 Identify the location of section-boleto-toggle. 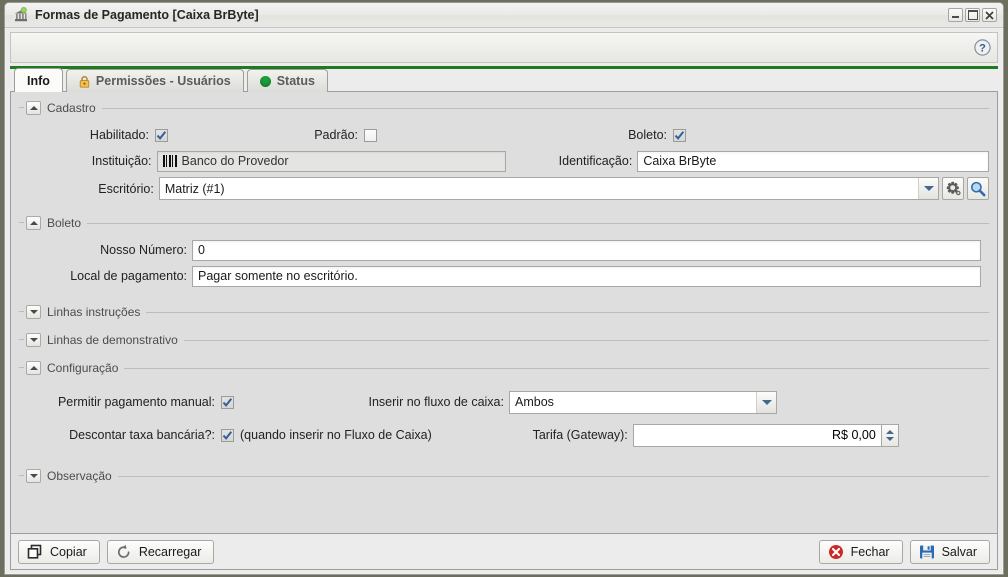
(33, 223).